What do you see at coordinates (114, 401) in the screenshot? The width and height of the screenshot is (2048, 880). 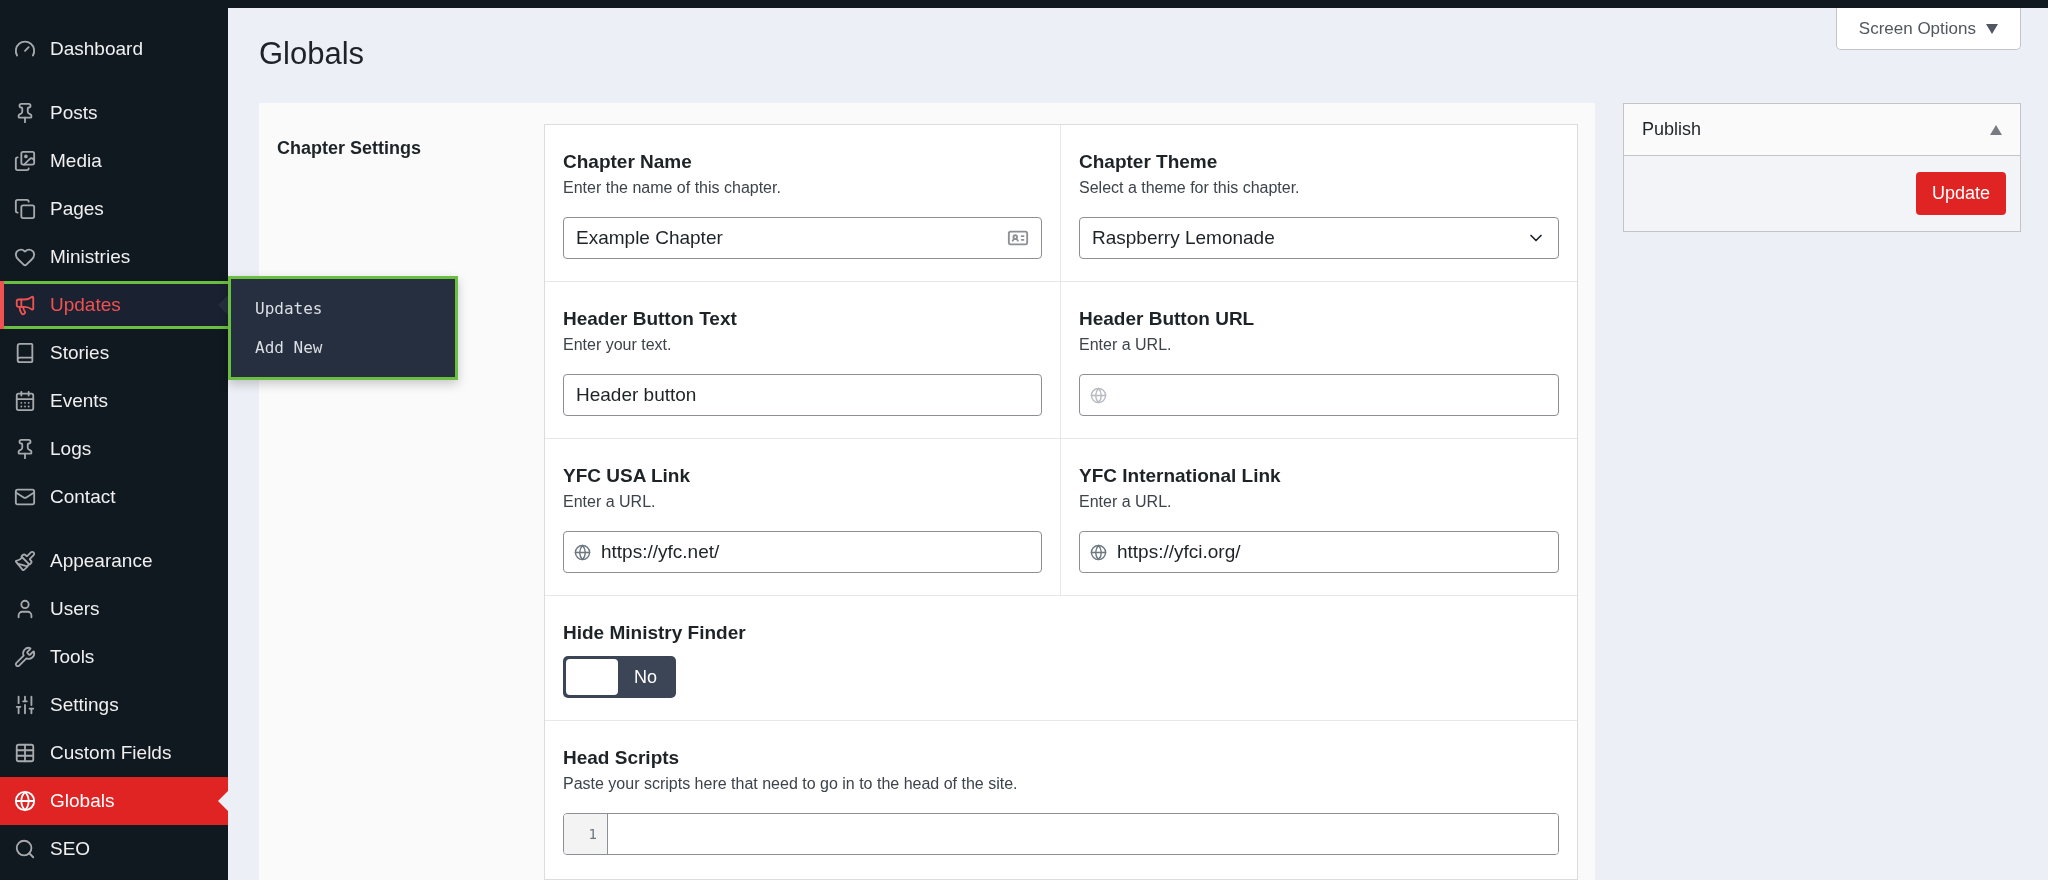 I see `sidebar-item: Events` at bounding box center [114, 401].